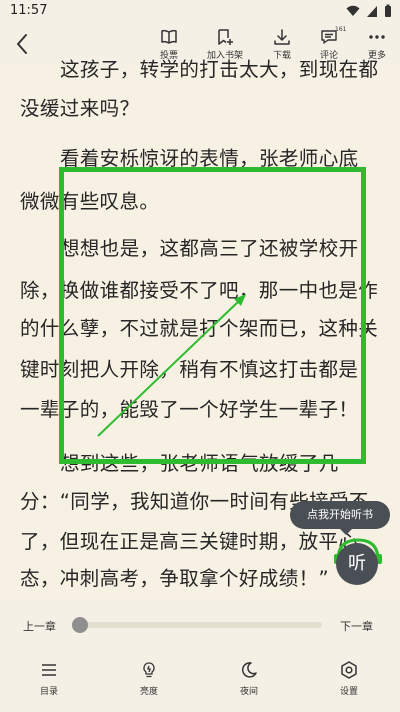  I want to click on download-icon, so click(282, 37).